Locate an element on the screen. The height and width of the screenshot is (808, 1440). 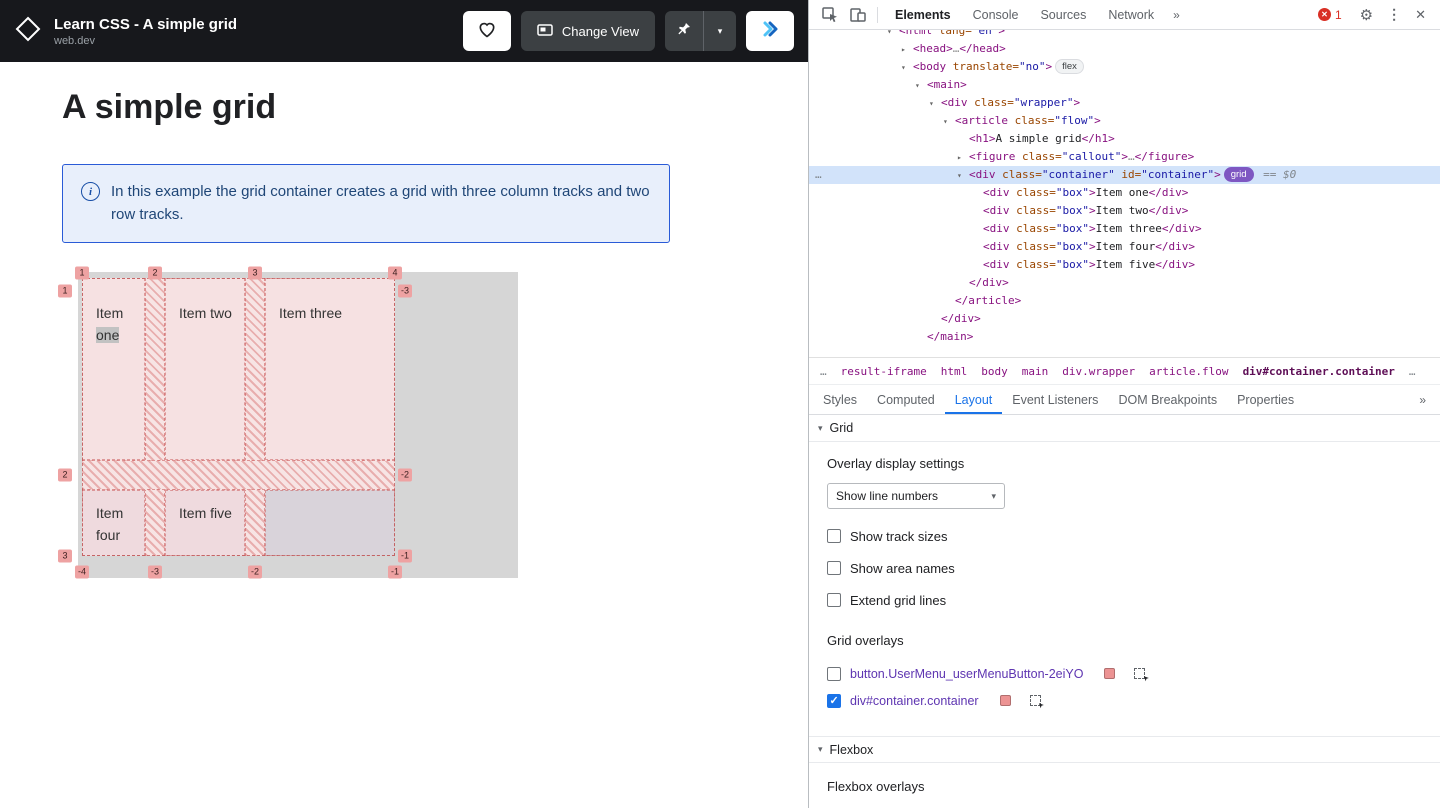
breadcrumb-item: main is located at coordinates (1035, 371).